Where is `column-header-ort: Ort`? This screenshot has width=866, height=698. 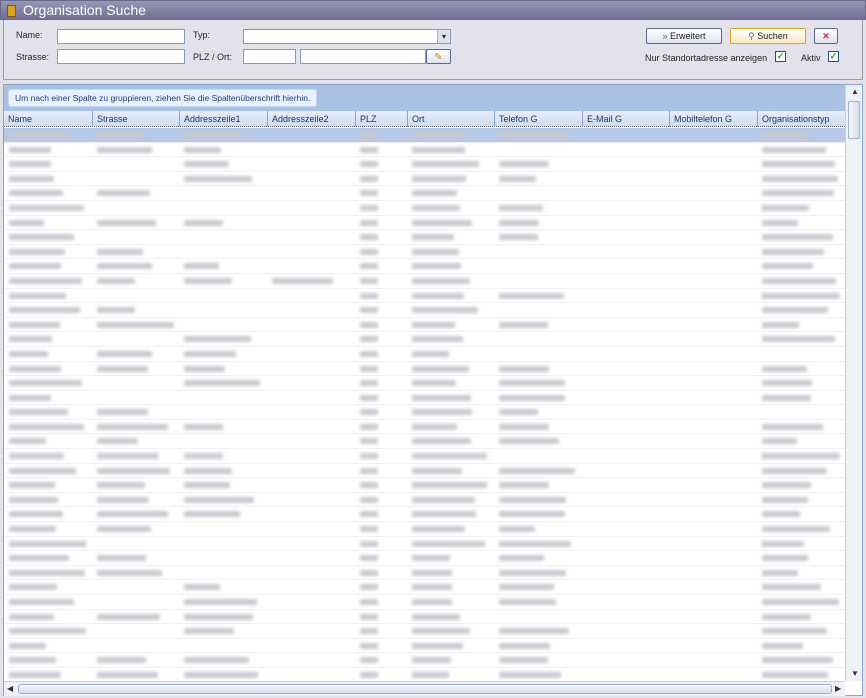 column-header-ort: Ort is located at coordinates (450, 119).